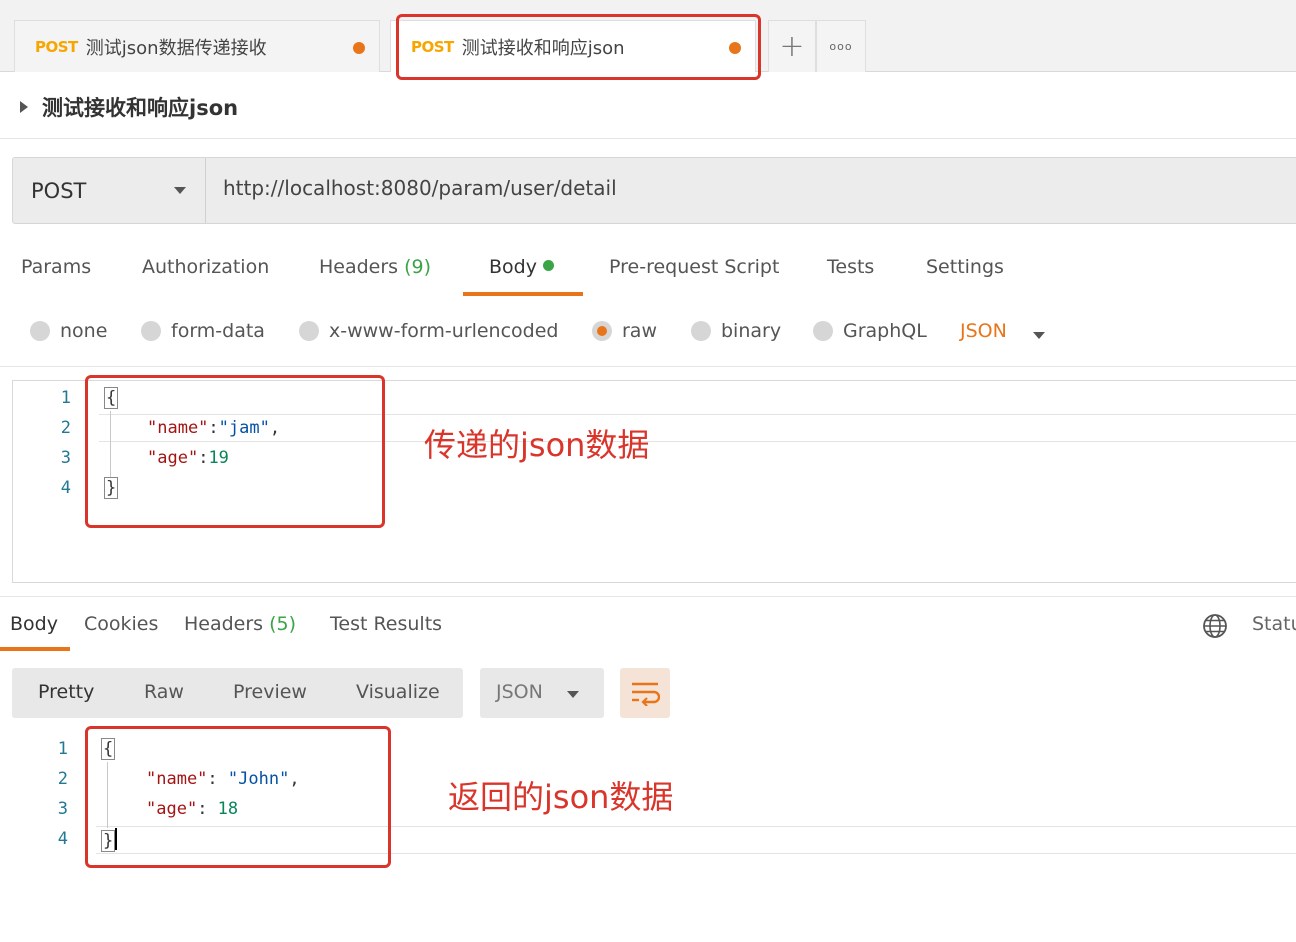 The width and height of the screenshot is (1296, 942). Describe the element at coordinates (639, 331) in the screenshot. I see `radio-label: raw` at that location.